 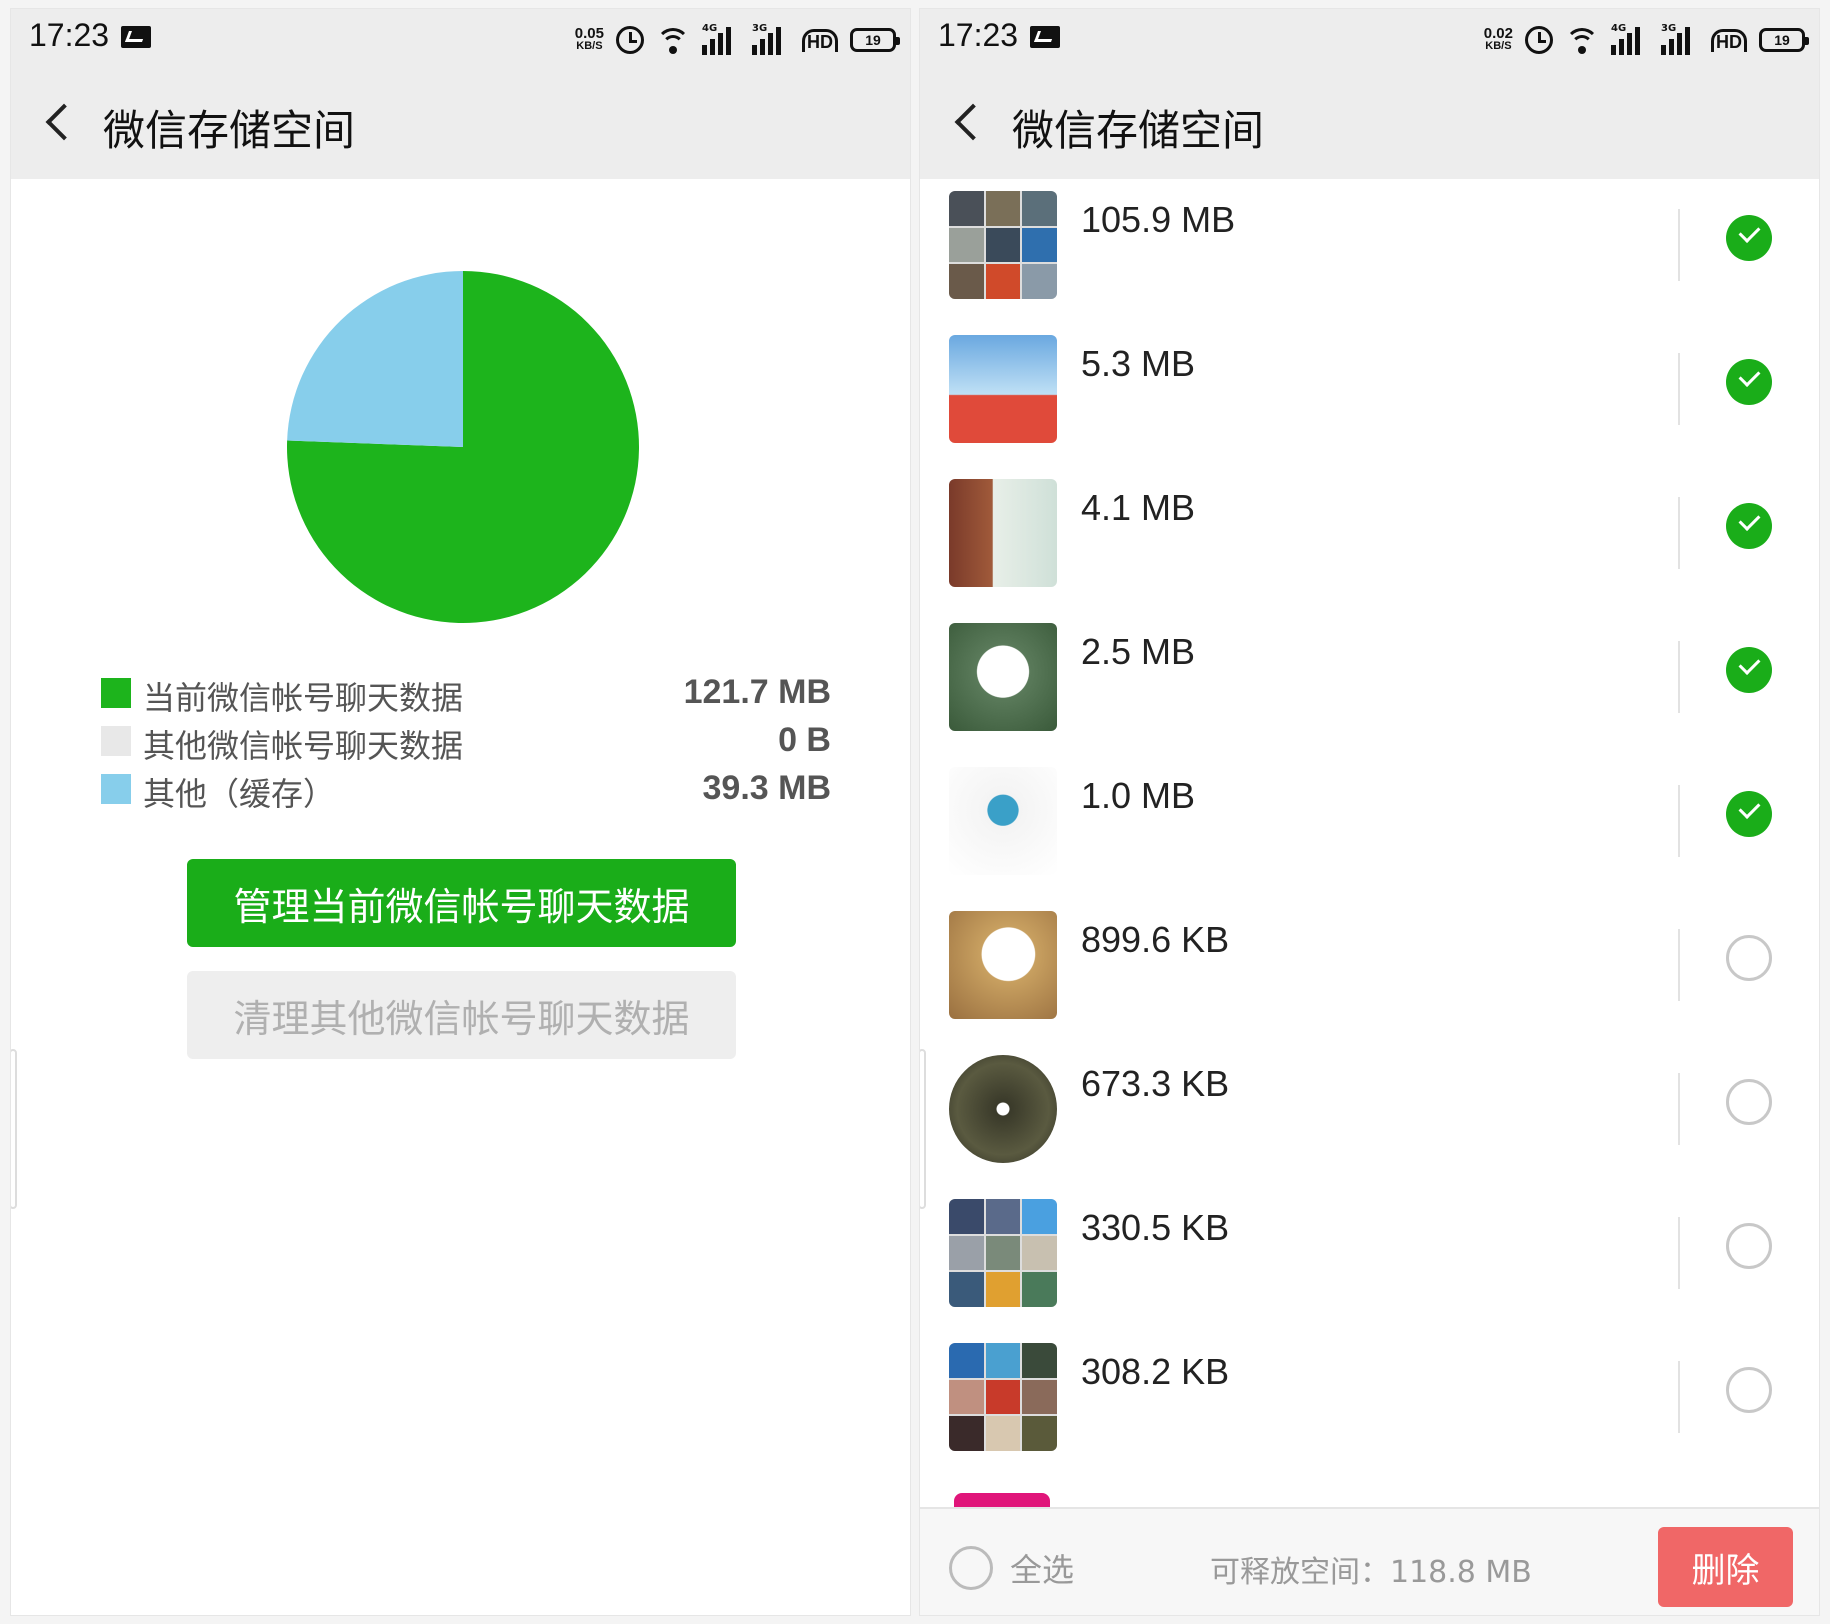 I want to click on bottom-action-bar: 全选 可释放空间：118.8 MB 删除, so click(x=1369, y=1561).